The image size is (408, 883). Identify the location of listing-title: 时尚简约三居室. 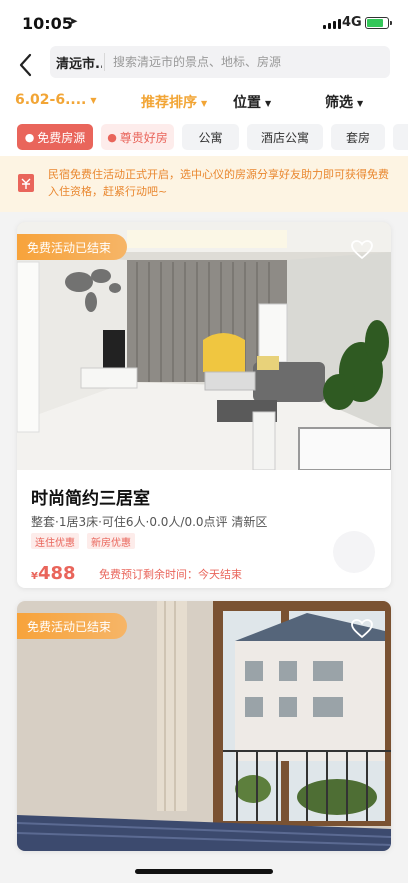
(90, 496).